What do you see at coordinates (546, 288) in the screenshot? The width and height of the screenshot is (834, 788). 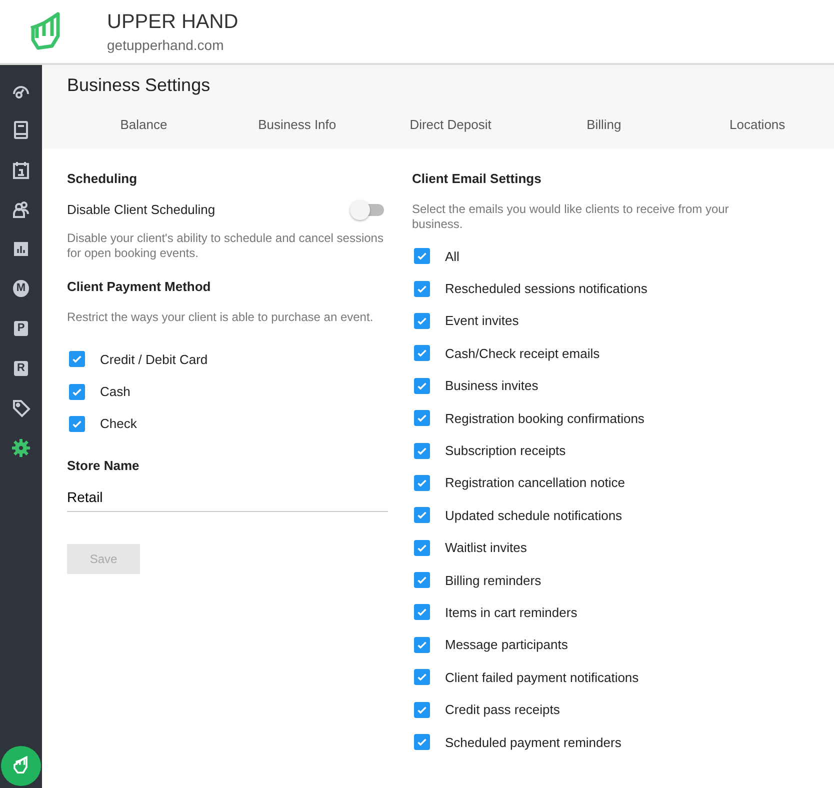 I see `checkbox-label: Rescheduled sessions notifications` at bounding box center [546, 288].